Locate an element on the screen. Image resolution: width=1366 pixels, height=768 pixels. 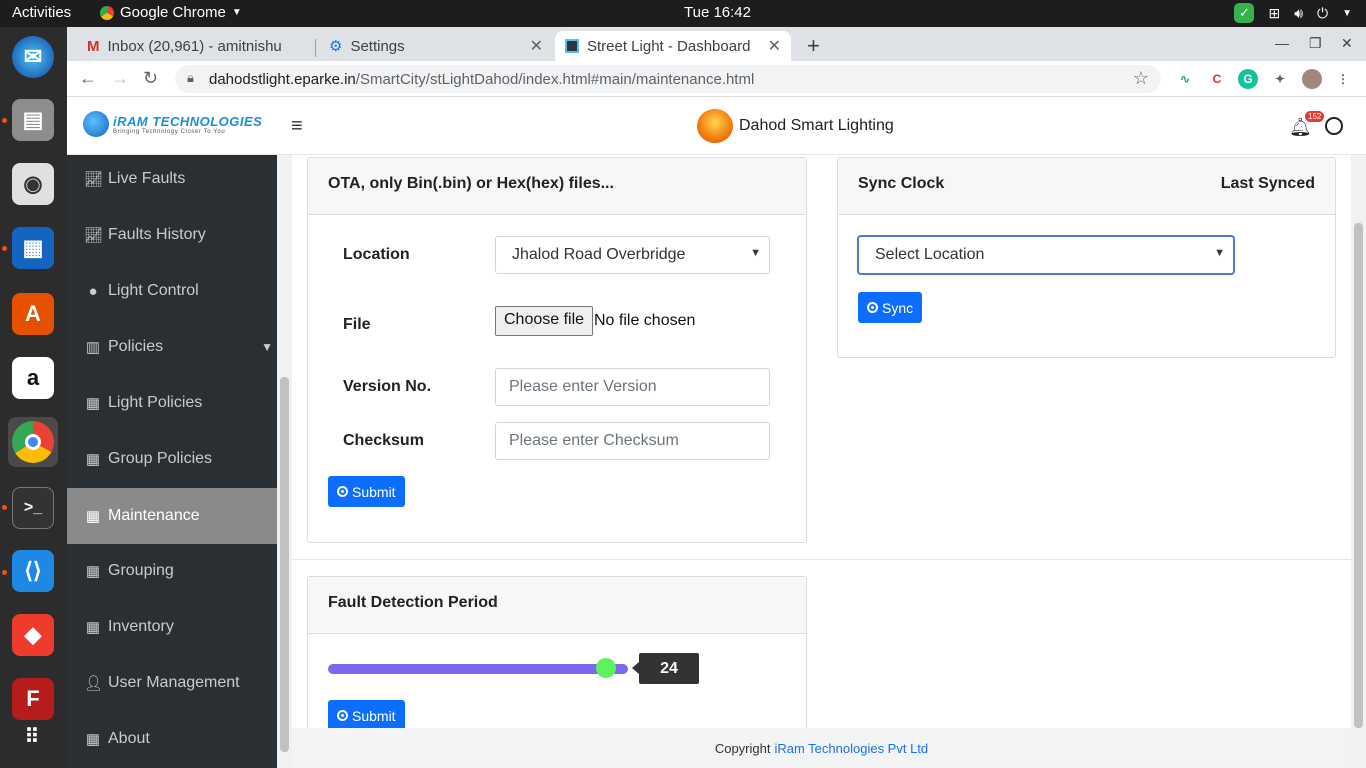
sidebar-item-about: ▦ About is located at coordinates (172, 739).